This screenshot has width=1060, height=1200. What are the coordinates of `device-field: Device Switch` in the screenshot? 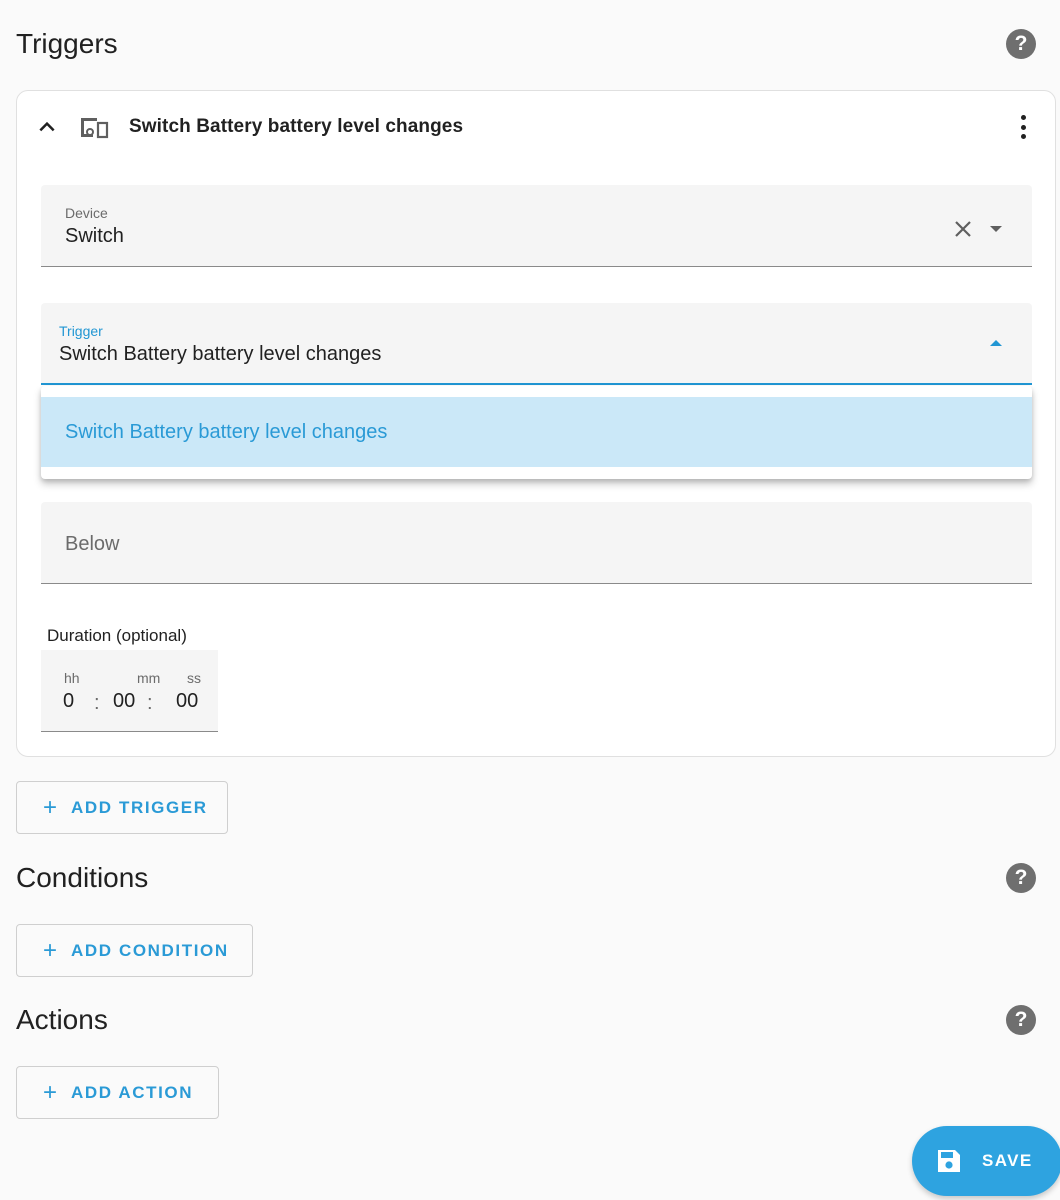 It's located at (536, 226).